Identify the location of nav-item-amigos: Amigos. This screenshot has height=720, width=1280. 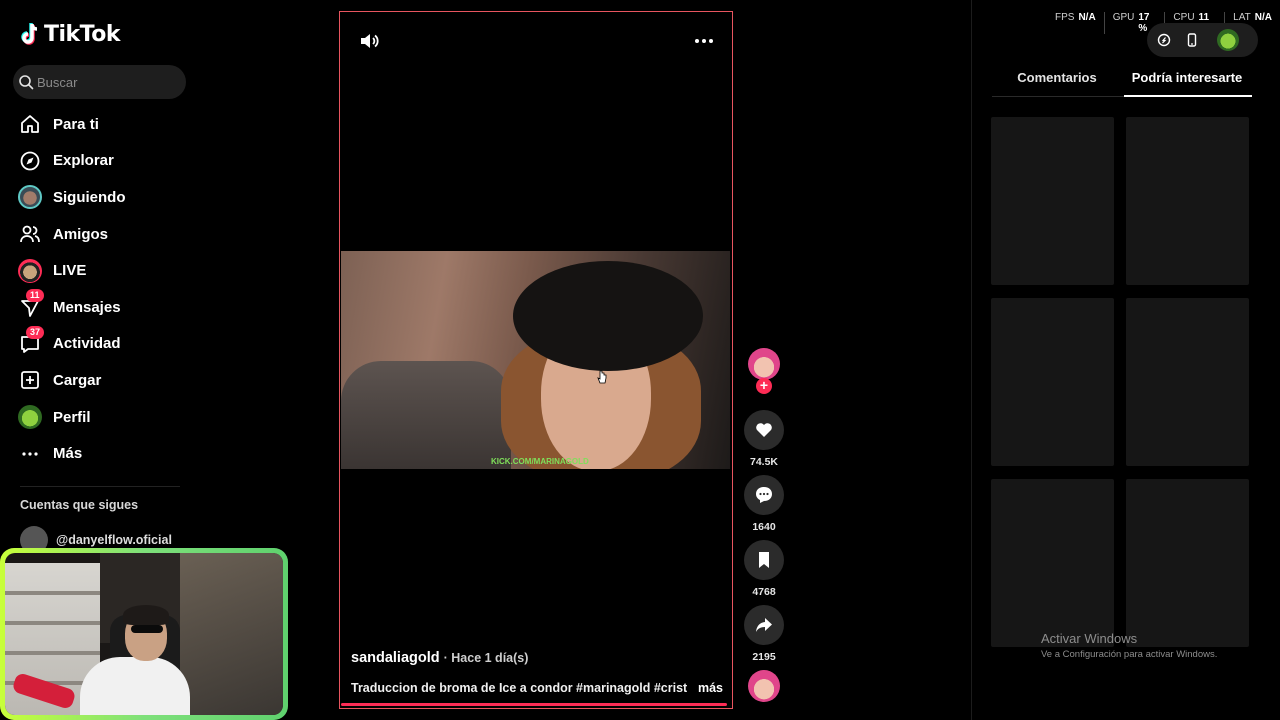
(103, 234).